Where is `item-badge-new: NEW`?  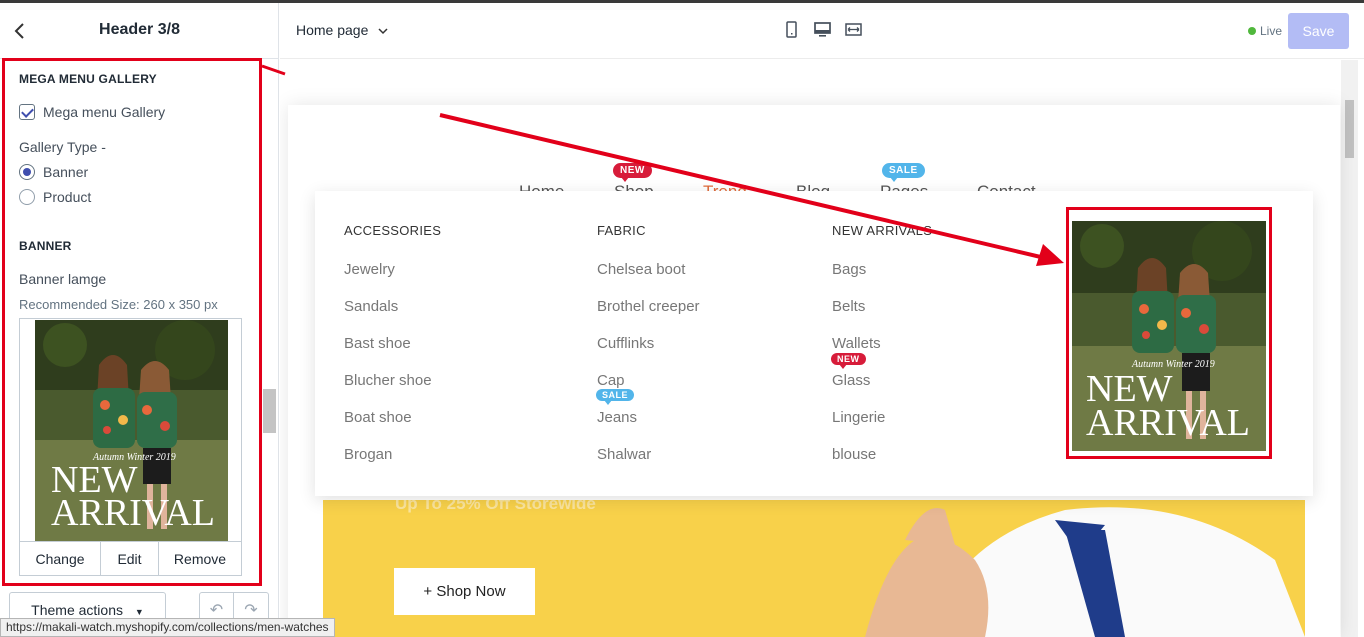
item-badge-new: NEW is located at coordinates (848, 361).